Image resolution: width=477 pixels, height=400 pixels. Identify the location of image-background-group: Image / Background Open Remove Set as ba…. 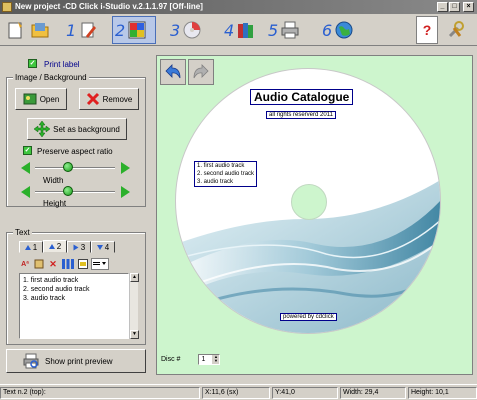
(76, 140).